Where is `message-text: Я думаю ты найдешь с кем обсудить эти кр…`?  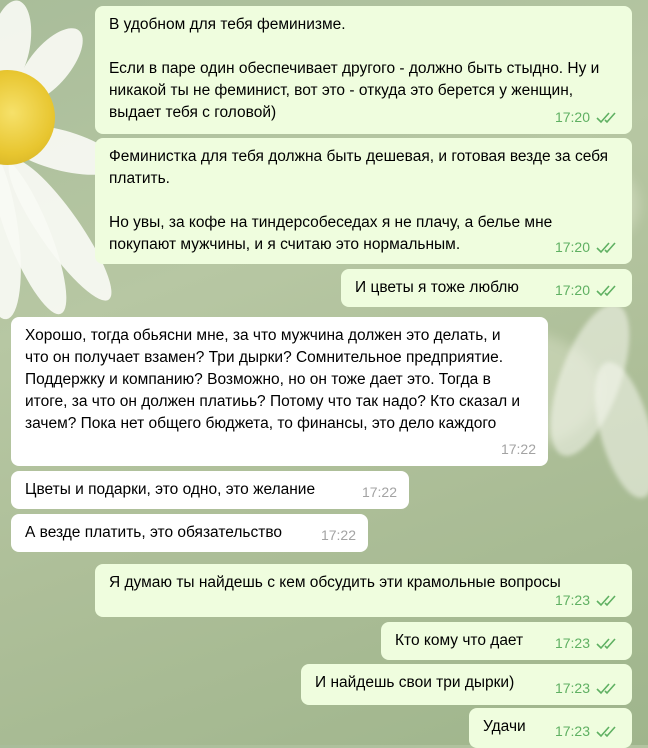
message-text: Я думаю ты найдешь с кем обсудить эти кр… is located at coordinates (335, 582).